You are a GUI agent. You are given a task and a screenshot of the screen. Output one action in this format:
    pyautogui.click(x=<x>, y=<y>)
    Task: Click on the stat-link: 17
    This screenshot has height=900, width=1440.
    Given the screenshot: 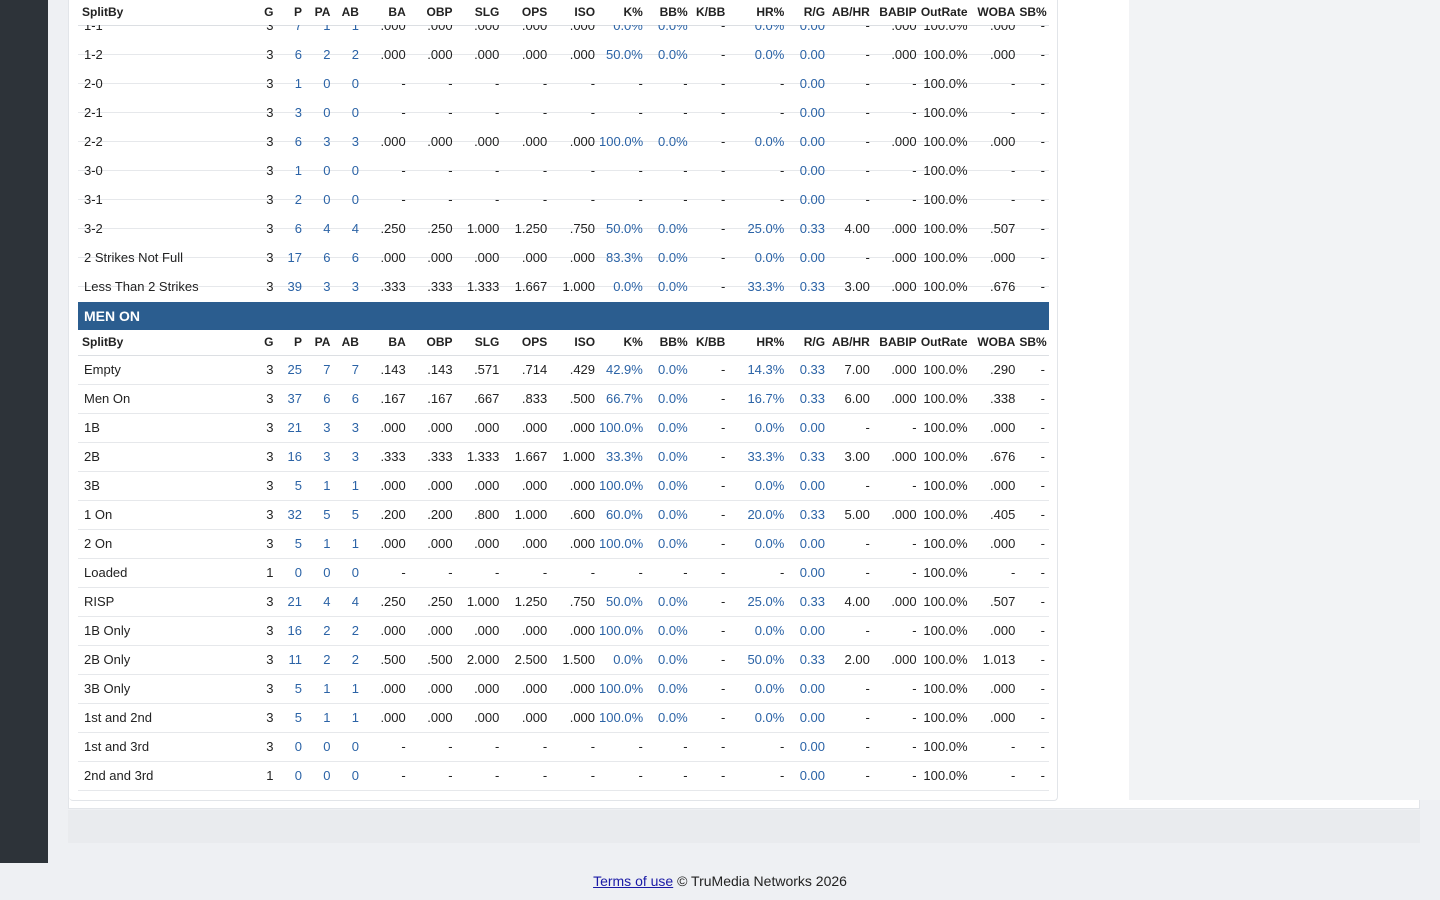 What is the action you would take?
    pyautogui.click(x=291, y=258)
    